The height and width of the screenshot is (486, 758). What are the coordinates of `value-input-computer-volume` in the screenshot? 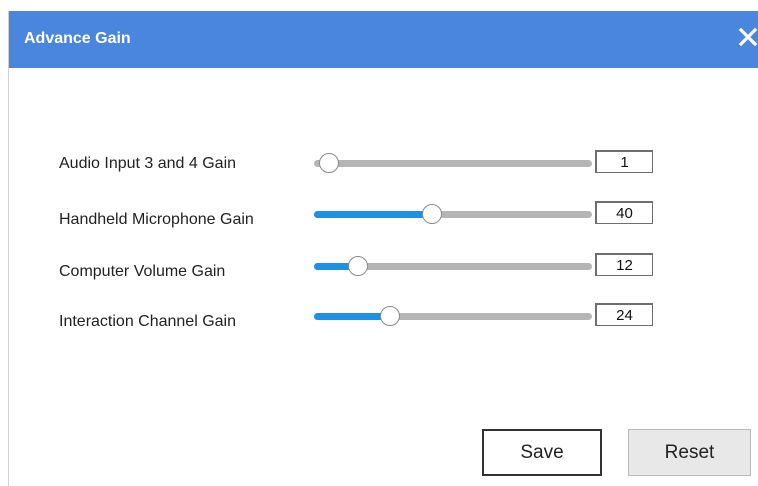 It's located at (624, 264).